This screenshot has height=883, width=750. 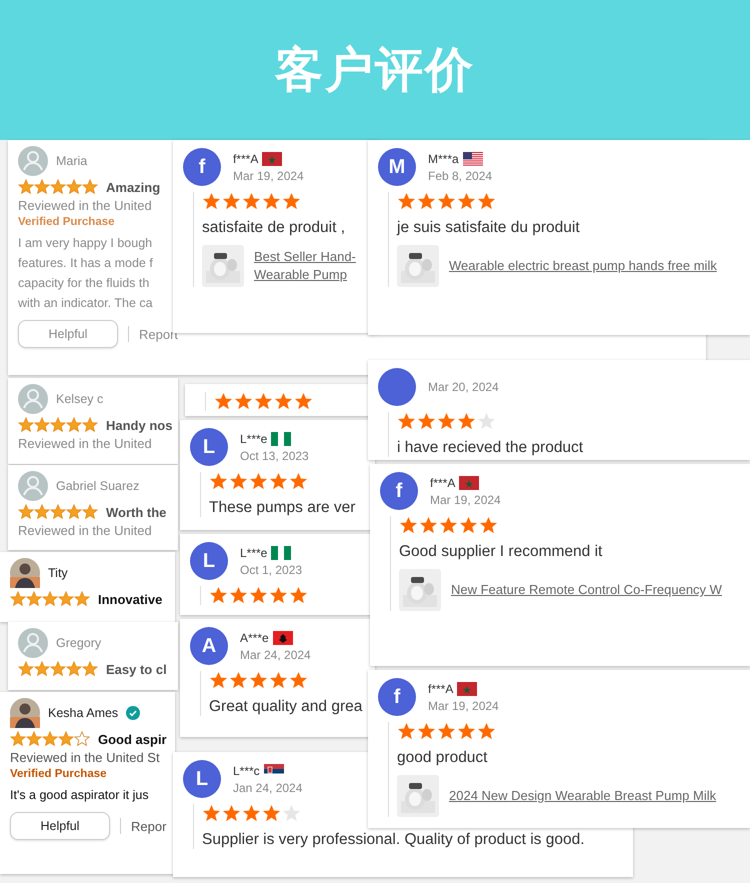 I want to click on reviewer-name: M***a, so click(x=443, y=159).